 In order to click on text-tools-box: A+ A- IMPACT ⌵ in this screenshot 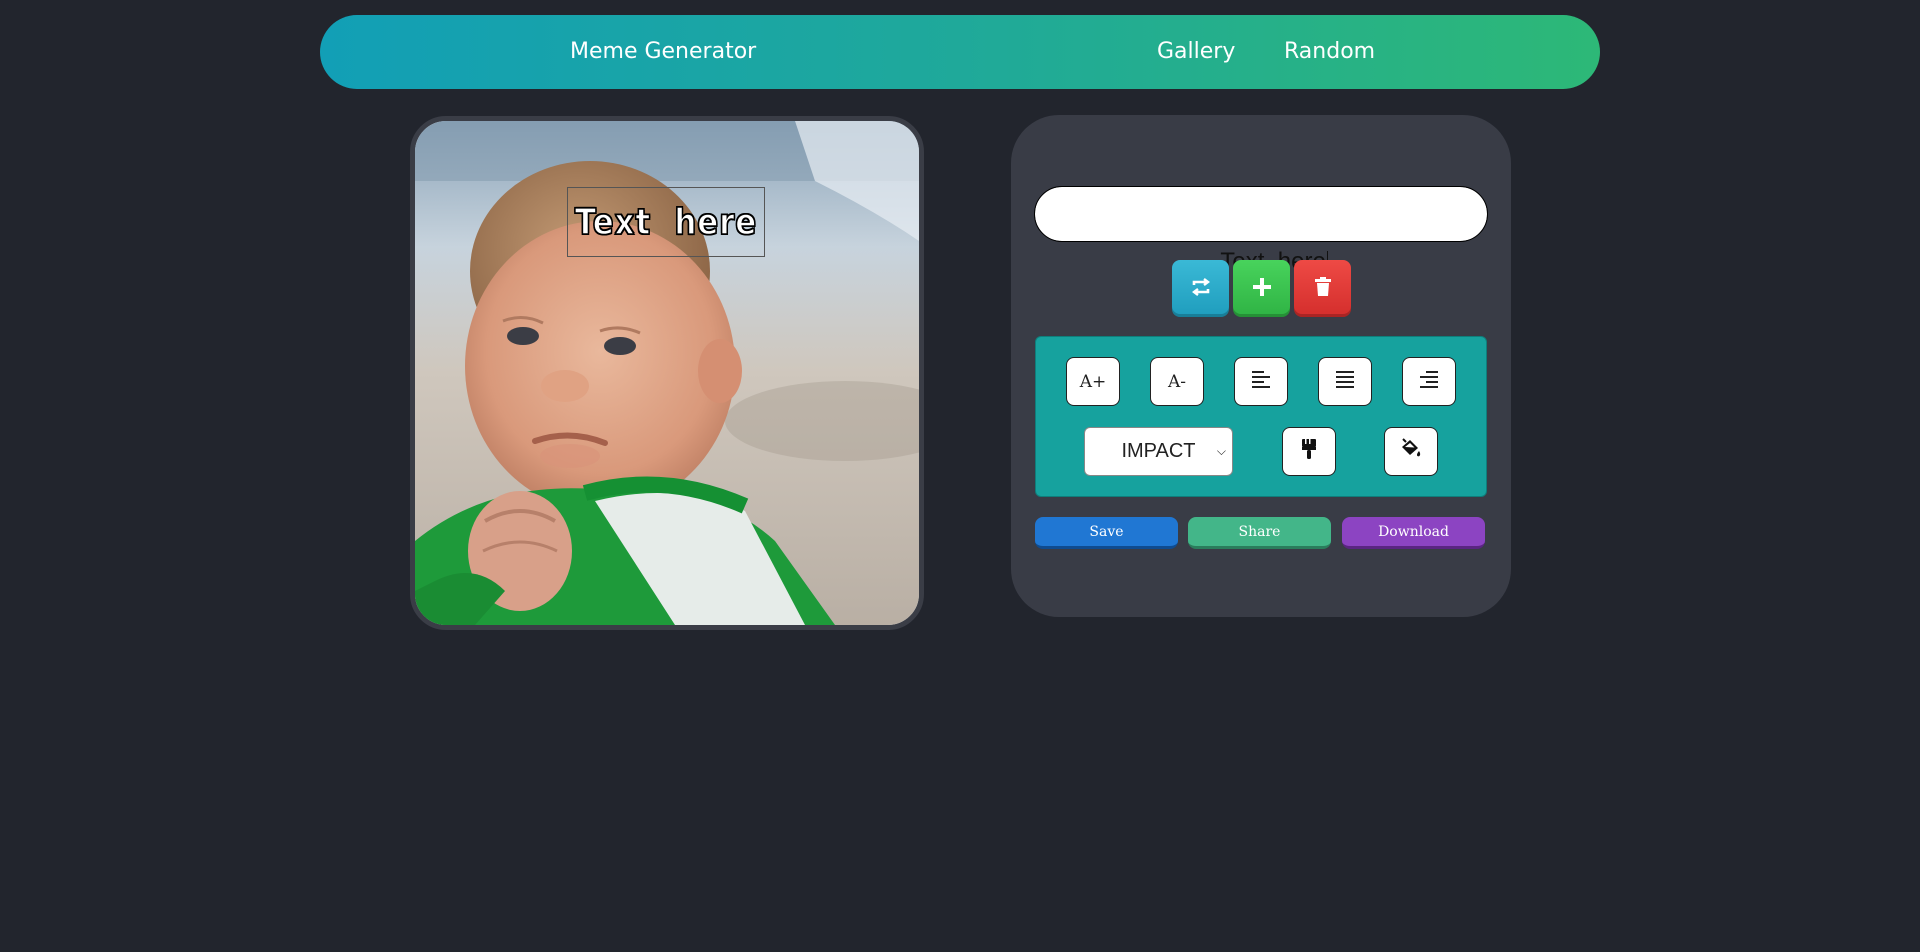, I will do `click(1261, 416)`.